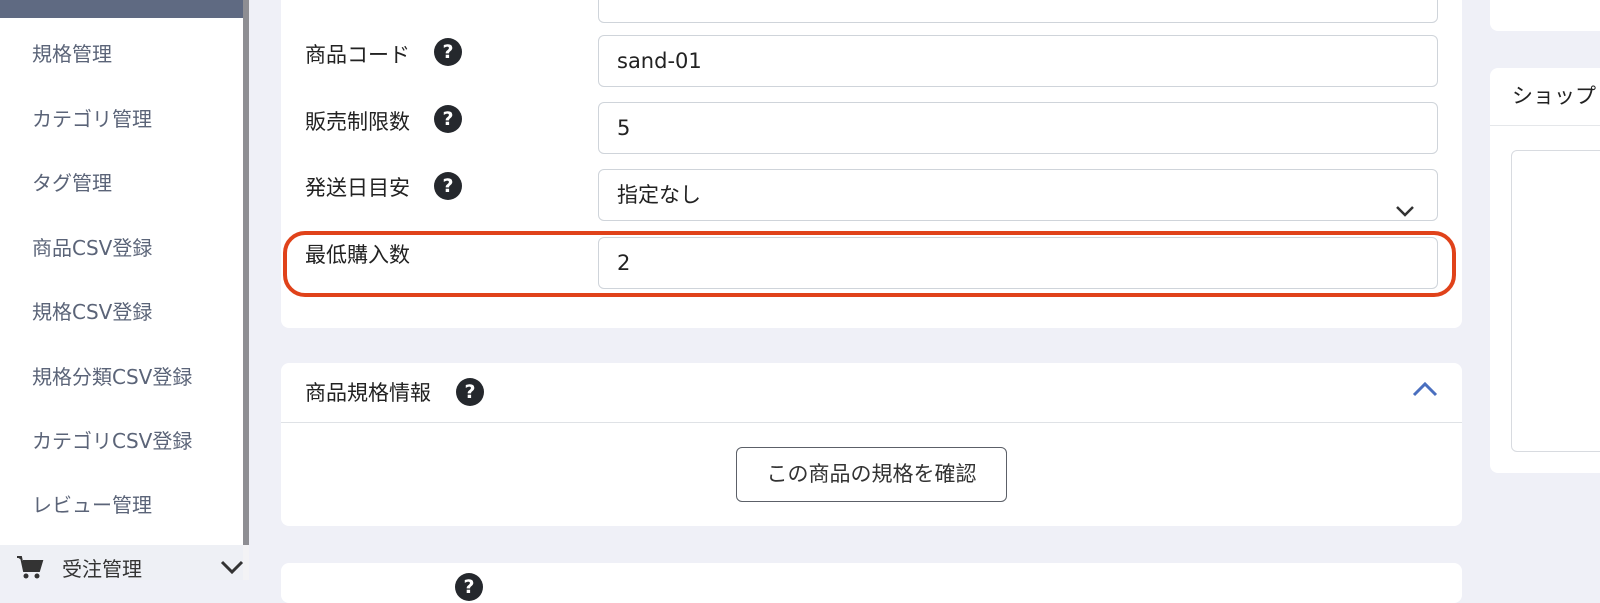 Image resolution: width=1600 pixels, height=603 pixels. I want to click on sidebar-item-spec-csv: 規格CSV登録, so click(92, 310).